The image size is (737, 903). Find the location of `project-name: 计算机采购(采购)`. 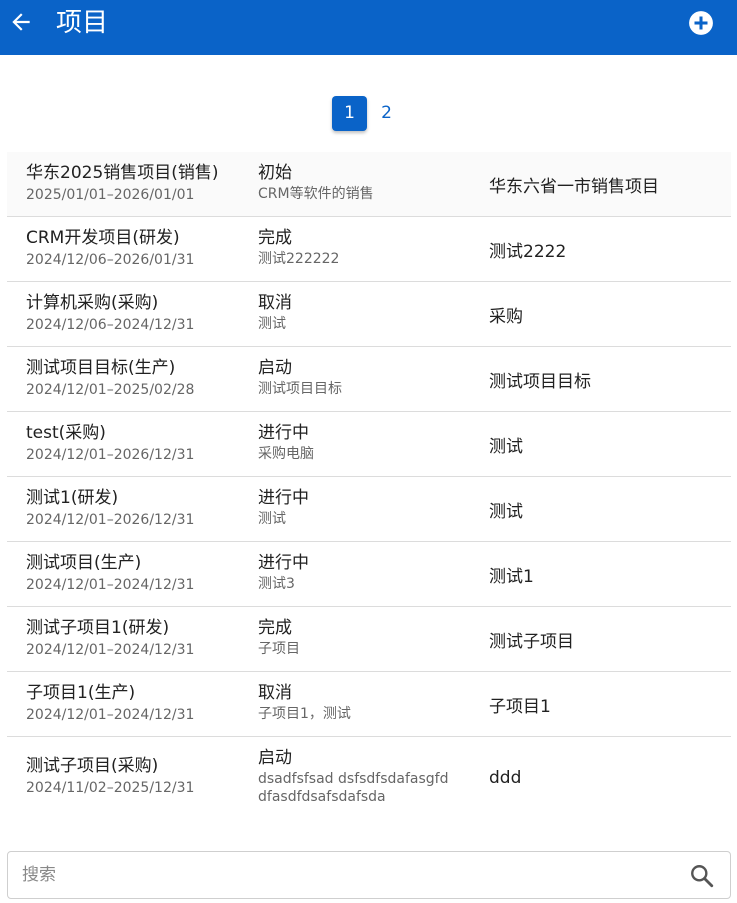

project-name: 计算机采购(采购) is located at coordinates (92, 303).